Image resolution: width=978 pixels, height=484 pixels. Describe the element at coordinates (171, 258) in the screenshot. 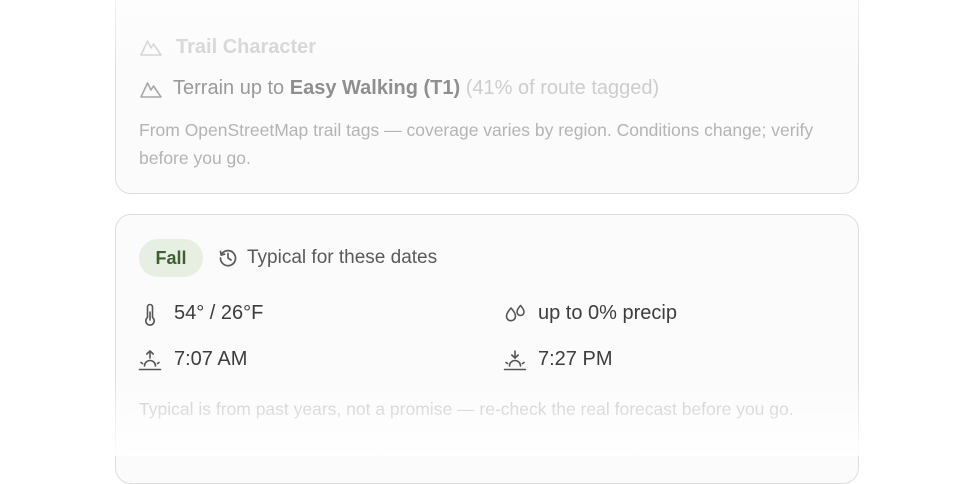

I see `season-badge: Fall` at that location.